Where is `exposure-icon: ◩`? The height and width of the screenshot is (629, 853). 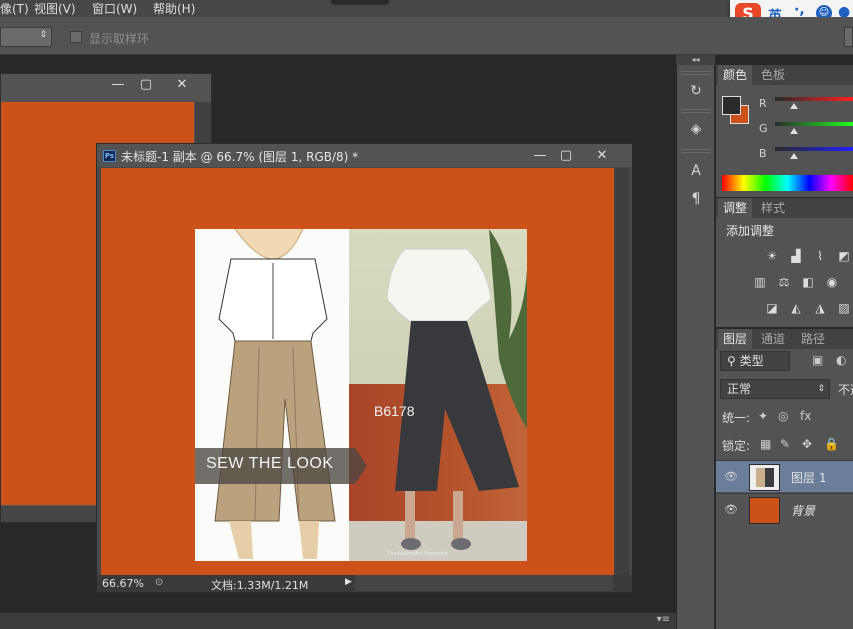
exposure-icon: ◩ is located at coordinates (844, 256).